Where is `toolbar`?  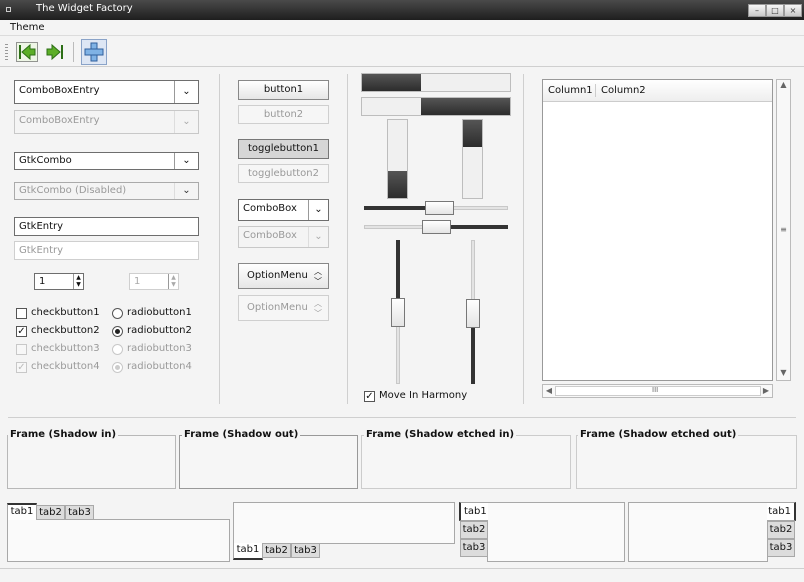 toolbar is located at coordinates (402, 52).